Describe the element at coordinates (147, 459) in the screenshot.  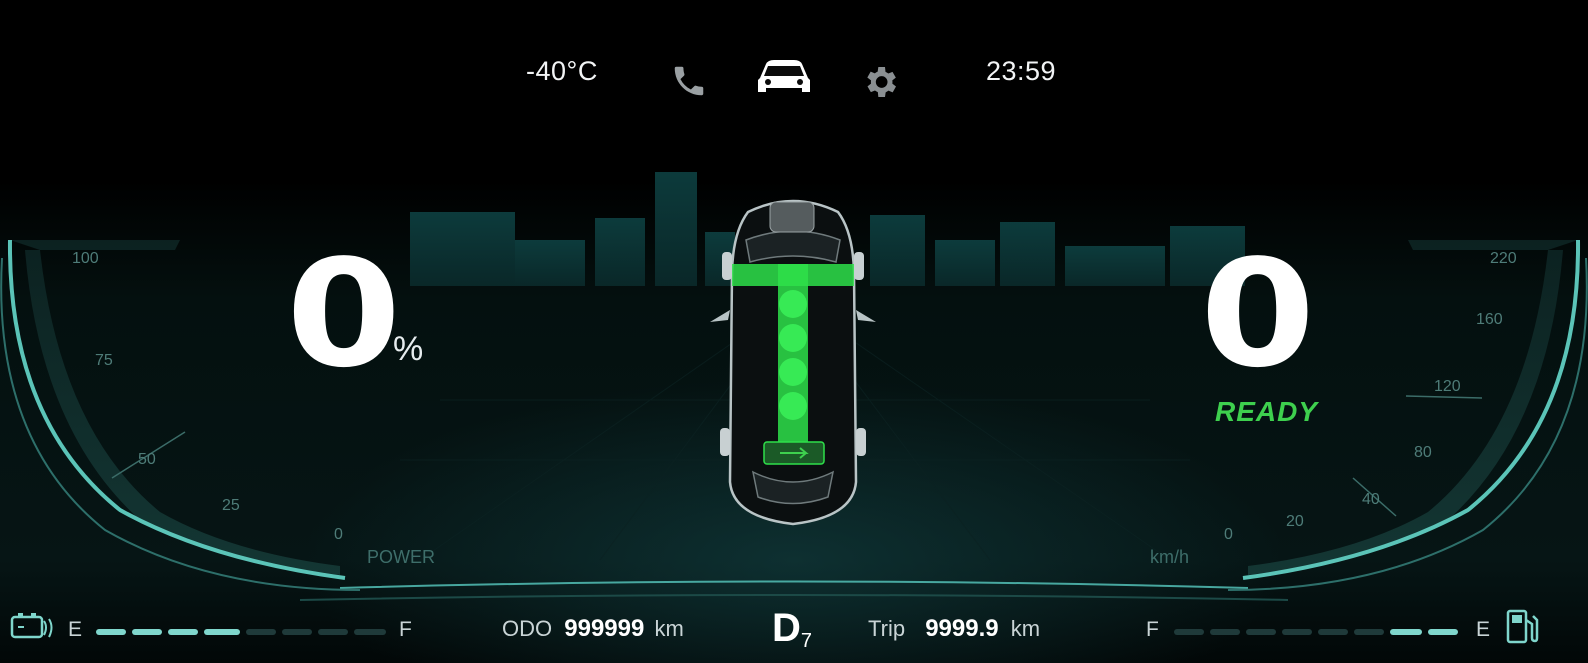
I see `power-tick-50: 50` at that location.